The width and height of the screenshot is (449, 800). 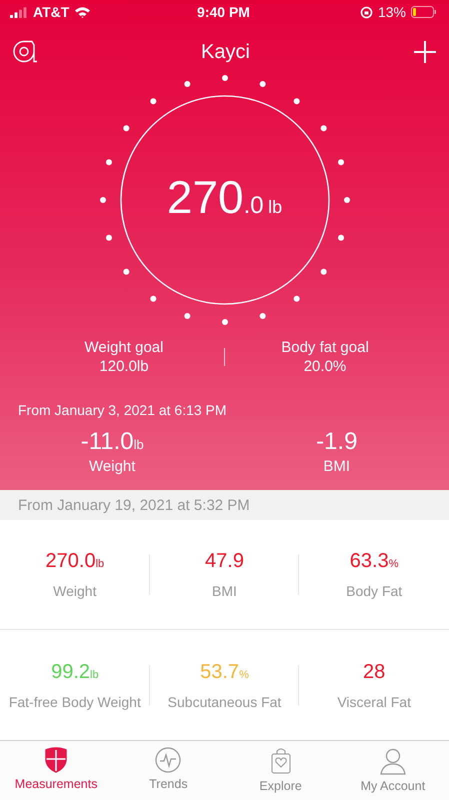 What do you see at coordinates (75, 561) in the screenshot?
I see `metric-value: 270.0lb` at bounding box center [75, 561].